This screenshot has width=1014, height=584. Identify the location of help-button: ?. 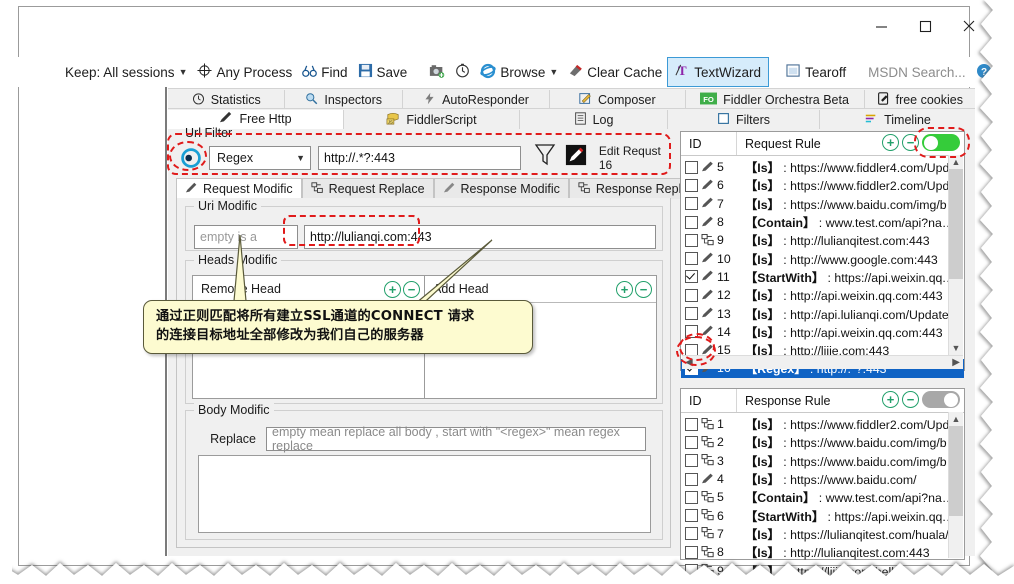
(984, 72).